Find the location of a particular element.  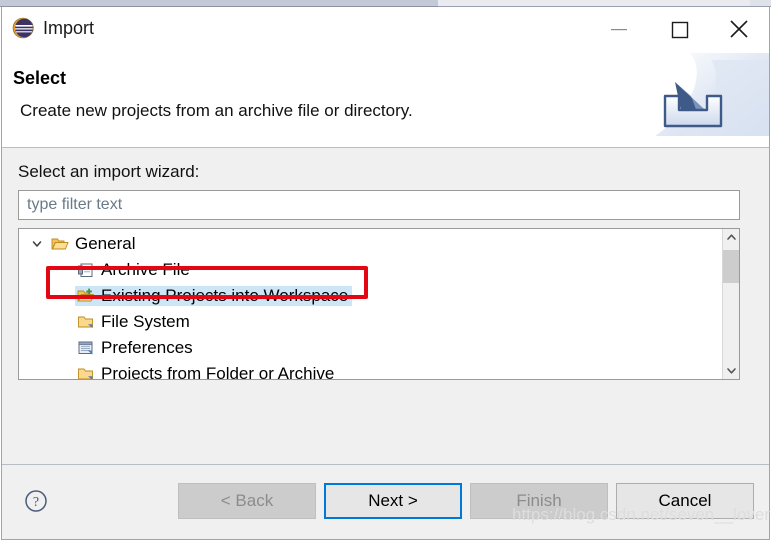

tree-row: Archive File is located at coordinates (370, 270).